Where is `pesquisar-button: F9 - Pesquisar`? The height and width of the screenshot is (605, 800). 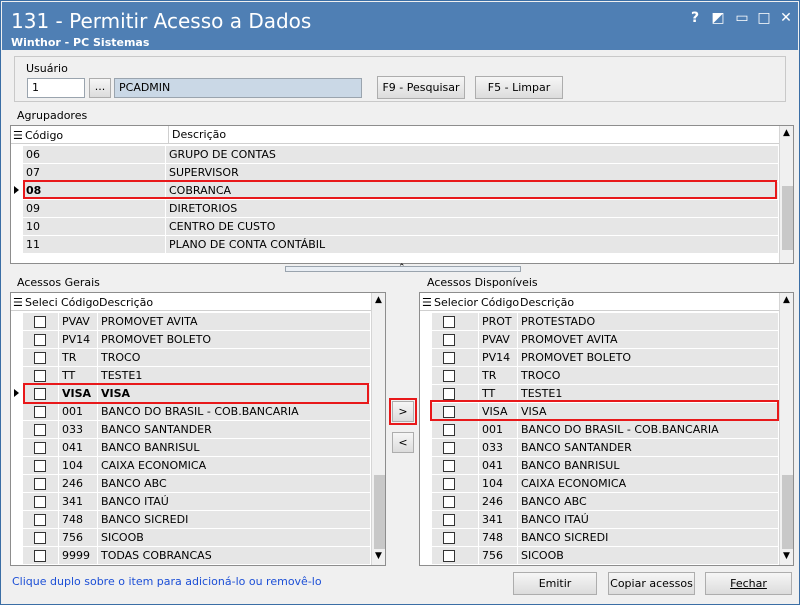 pesquisar-button: F9 - Pesquisar is located at coordinates (421, 87).